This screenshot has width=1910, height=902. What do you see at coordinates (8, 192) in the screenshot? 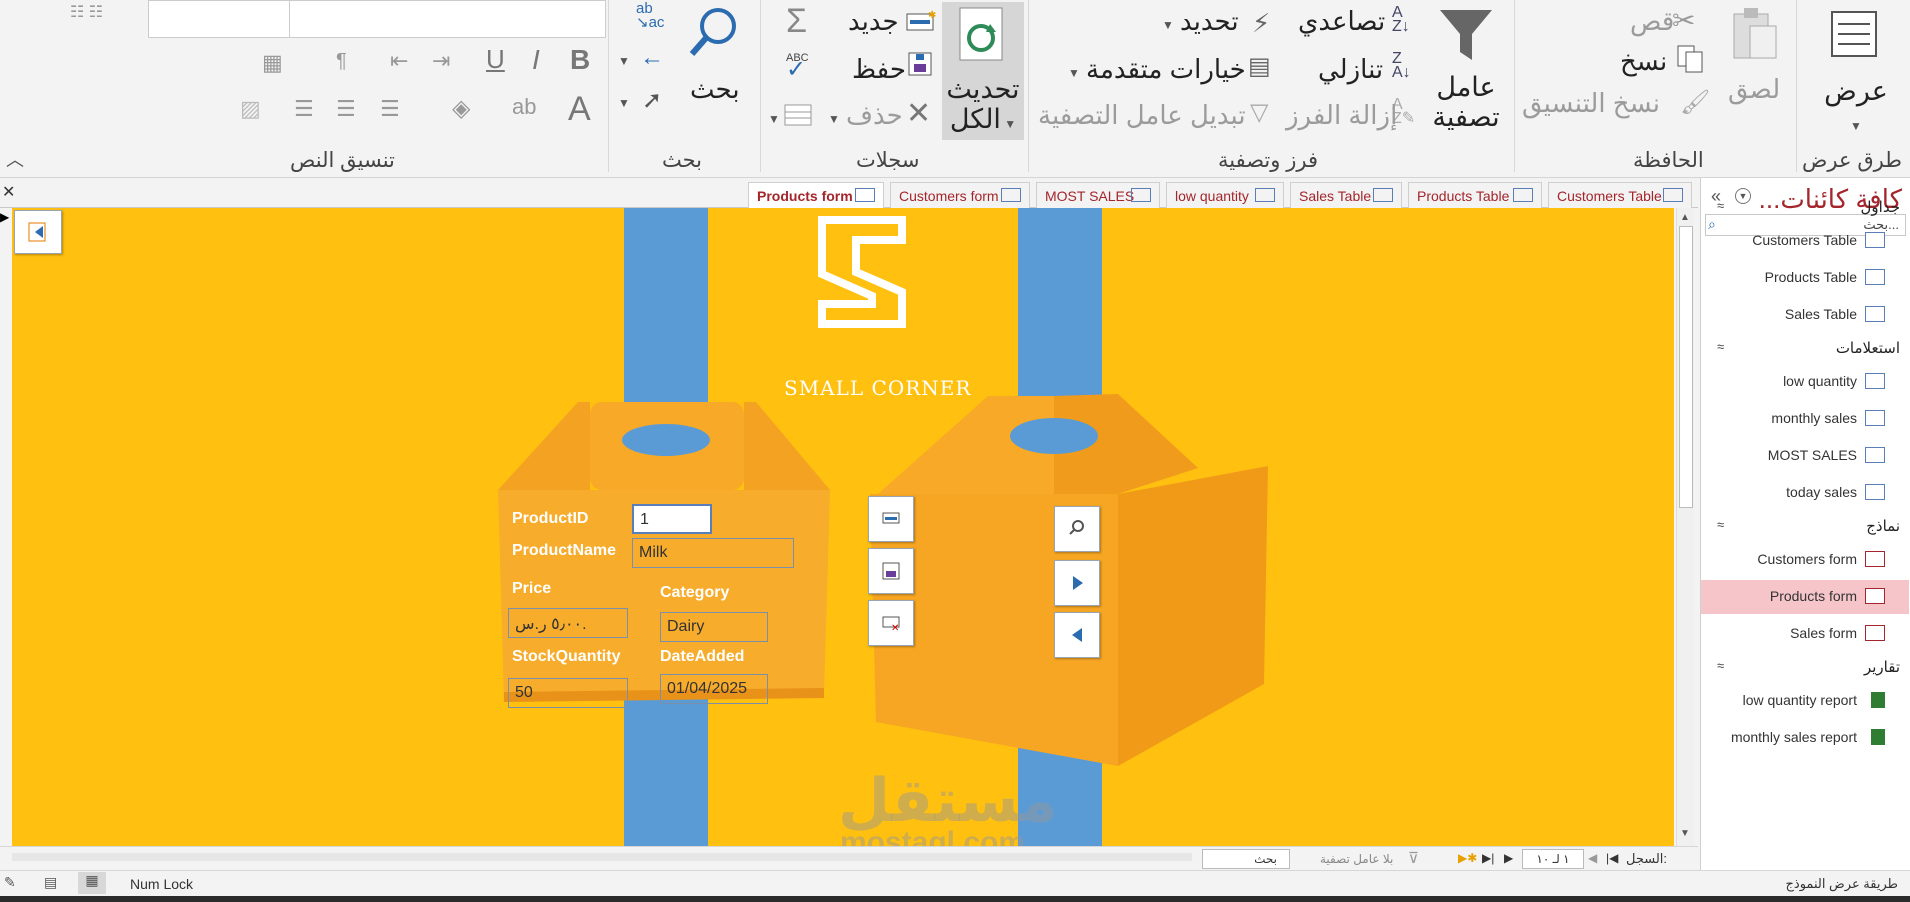
I see `close-icon: ✕` at bounding box center [8, 192].